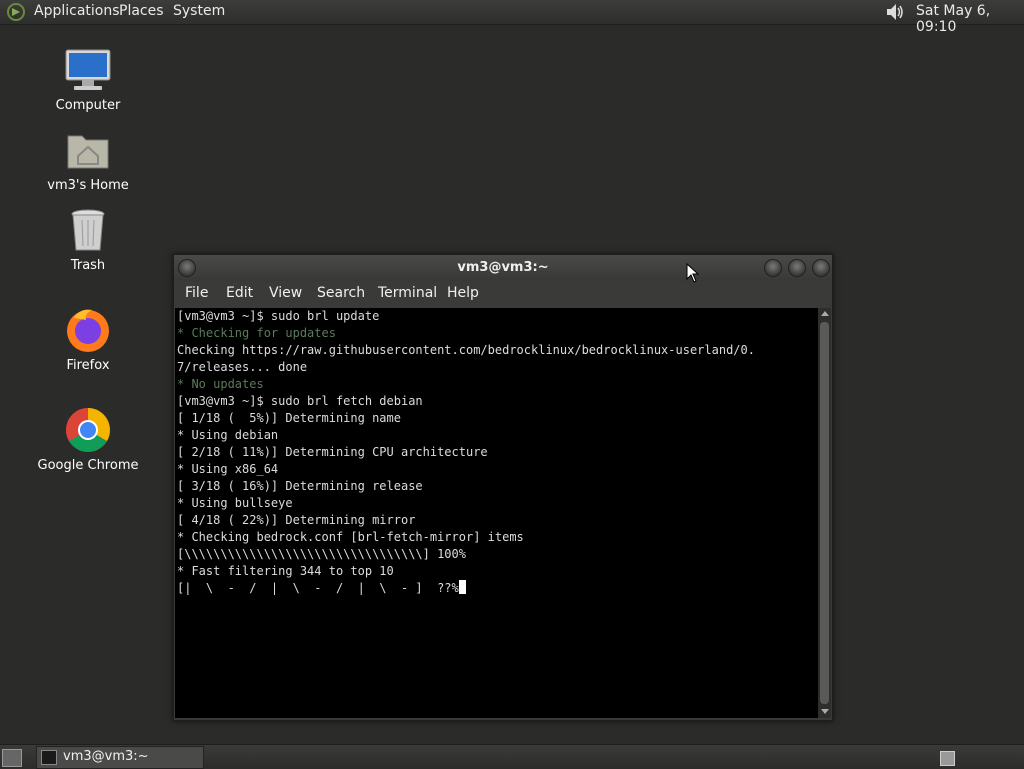 The height and width of the screenshot is (769, 1024). I want to click on terminal-line: [ 1/18 ( 5%)] Determining name, so click(289, 418).